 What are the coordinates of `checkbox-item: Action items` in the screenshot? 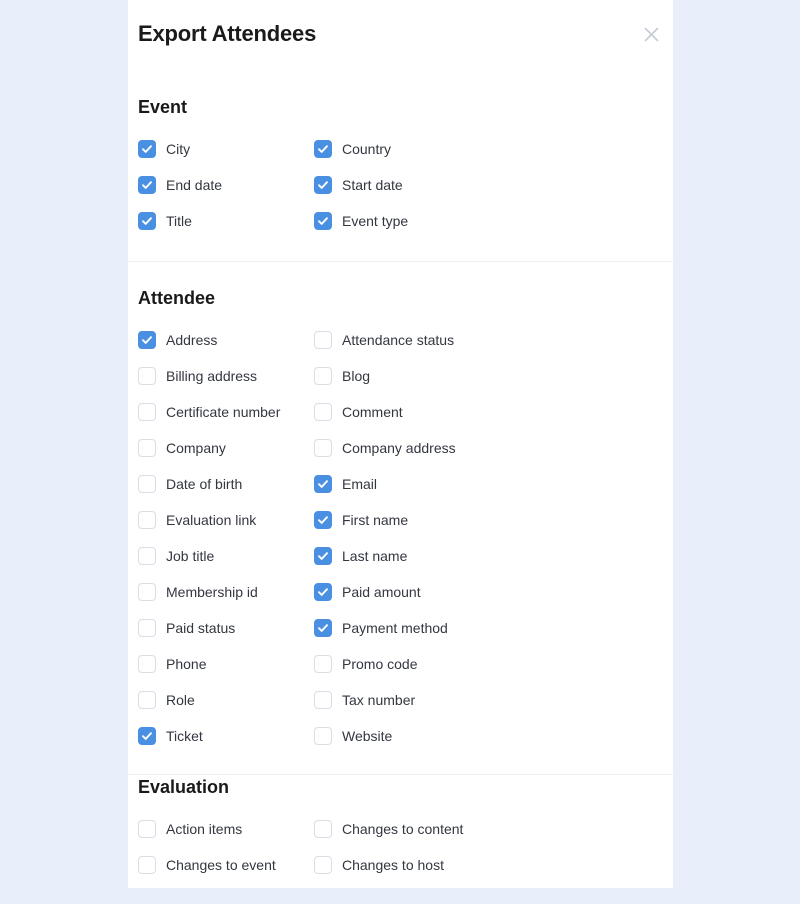 It's located at (226, 829).